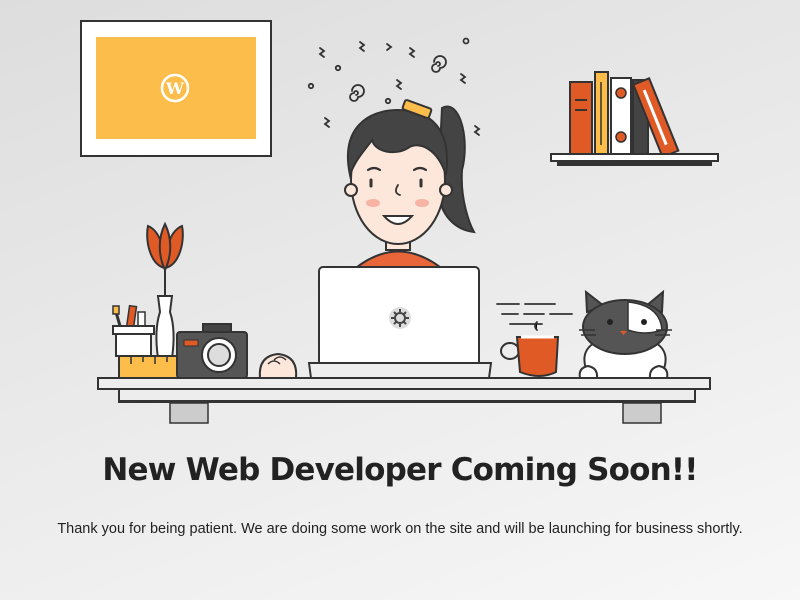 This screenshot has height=600, width=800. What do you see at coordinates (400, 318) in the screenshot?
I see `gear-icon` at bounding box center [400, 318].